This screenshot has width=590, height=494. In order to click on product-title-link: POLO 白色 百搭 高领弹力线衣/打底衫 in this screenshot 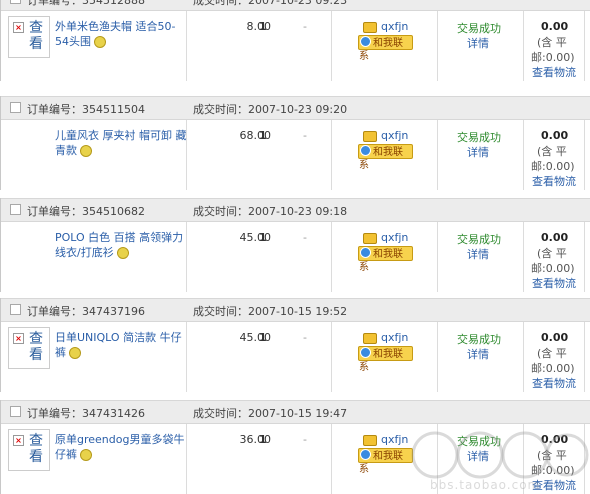, I will do `click(122, 245)`.